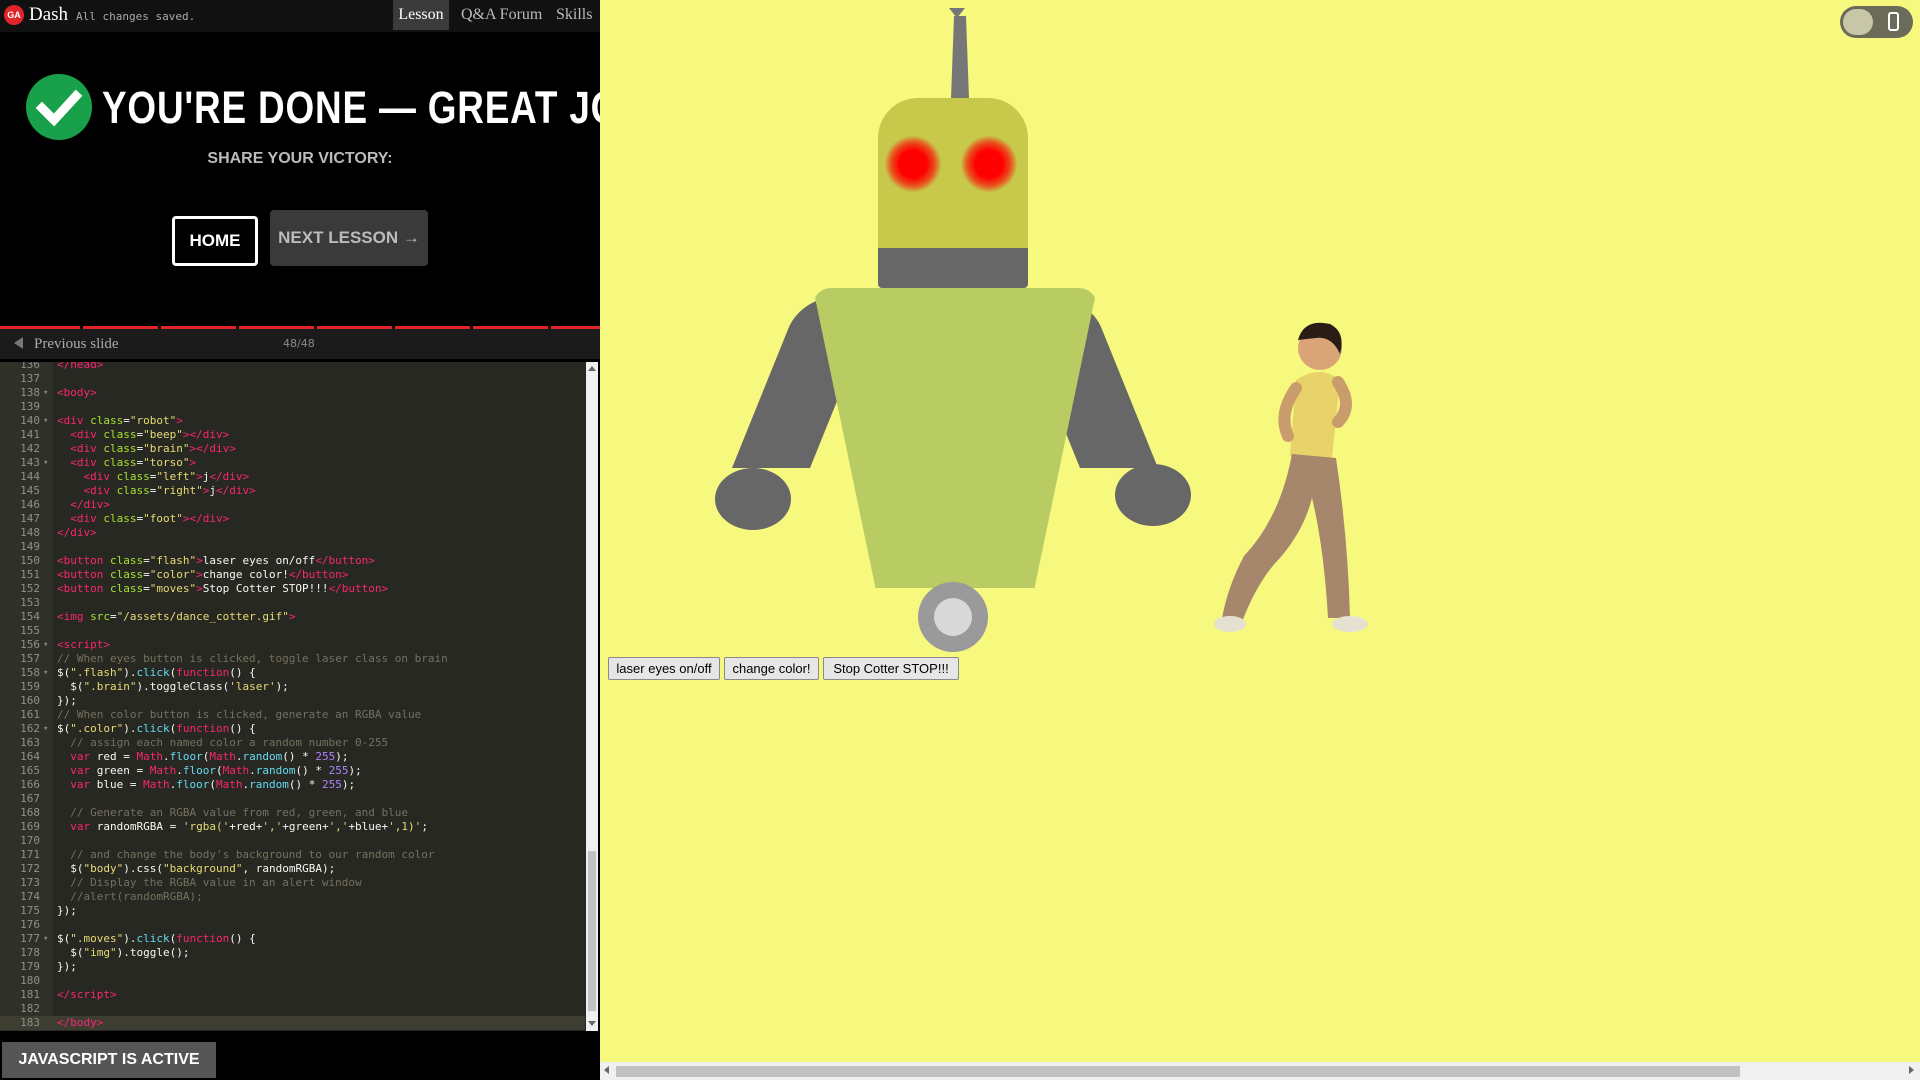 The height and width of the screenshot is (1080, 1920). Describe the element at coordinates (77, 393) in the screenshot. I see `code-text: <body>` at that location.